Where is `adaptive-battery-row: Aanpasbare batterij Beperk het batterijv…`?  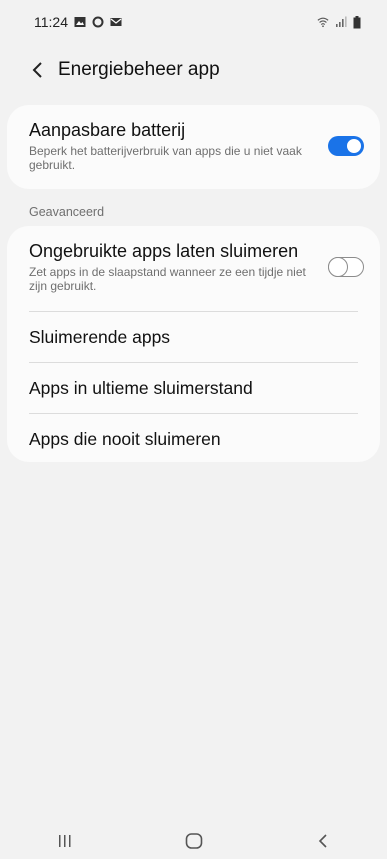
adaptive-battery-row: Aanpasbare batterij Beperk het batterijv… is located at coordinates (193, 145).